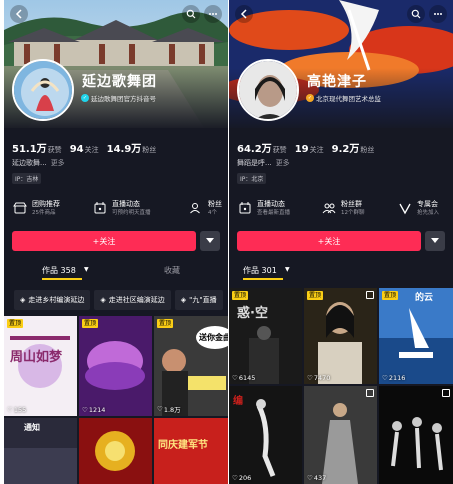 The height and width of the screenshot is (484, 453). Describe the element at coordinates (405, 208) in the screenshot. I see `vip-icon` at that location.